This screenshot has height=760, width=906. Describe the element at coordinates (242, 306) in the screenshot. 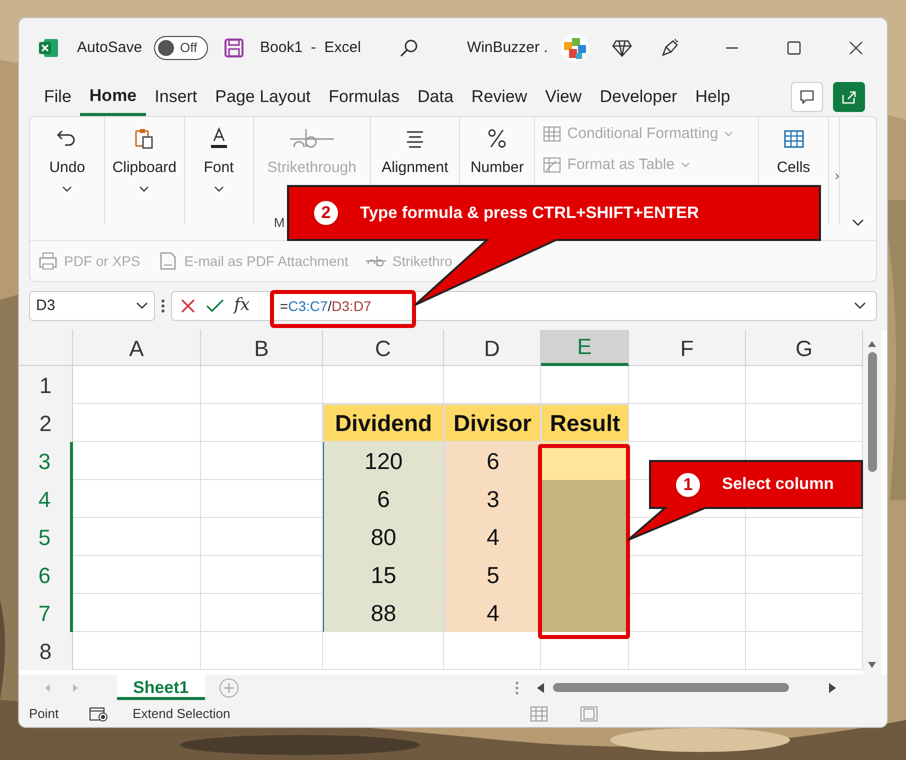

I see `insert-function-button: fx` at that location.